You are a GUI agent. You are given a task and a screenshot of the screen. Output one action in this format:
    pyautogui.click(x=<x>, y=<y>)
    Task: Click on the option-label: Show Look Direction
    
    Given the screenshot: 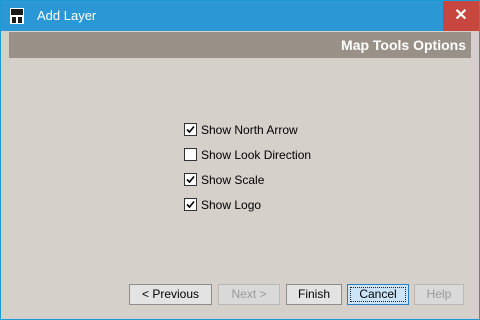 What is the action you would take?
    pyautogui.click(x=256, y=155)
    